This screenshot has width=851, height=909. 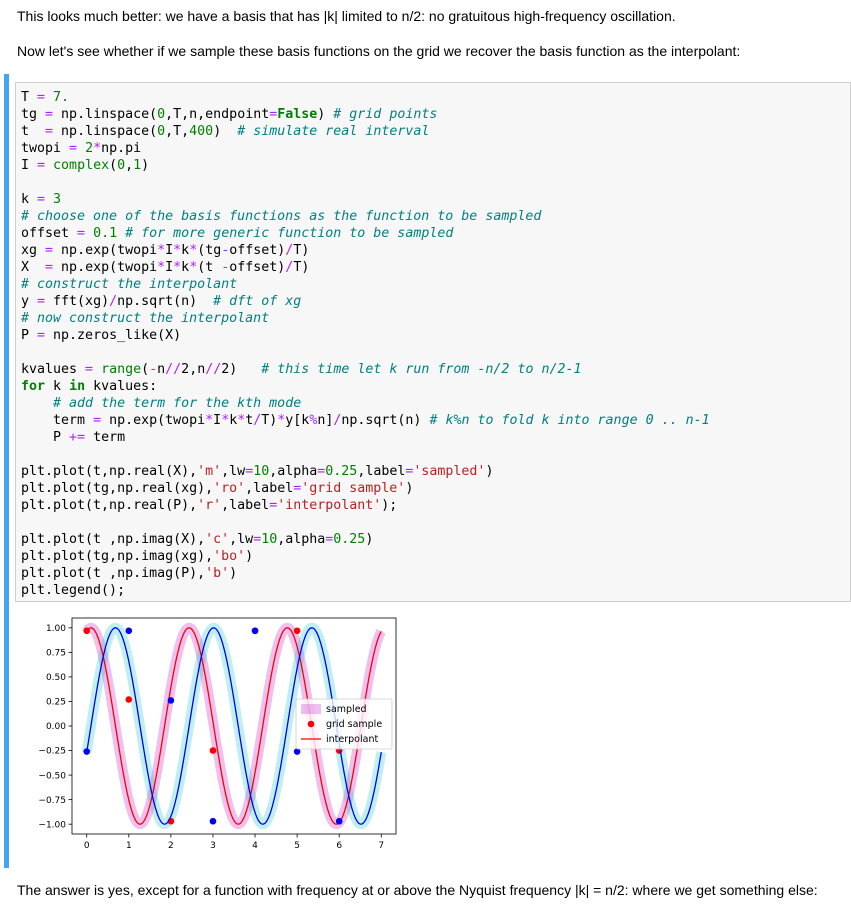 What do you see at coordinates (45, 437) in the screenshot?
I see `code-token: P` at bounding box center [45, 437].